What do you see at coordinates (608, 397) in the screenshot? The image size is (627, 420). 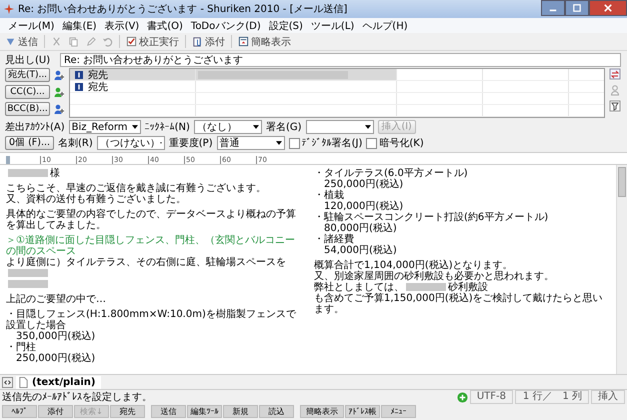 I see `insert-mode-indicator: 挿入` at bounding box center [608, 397].